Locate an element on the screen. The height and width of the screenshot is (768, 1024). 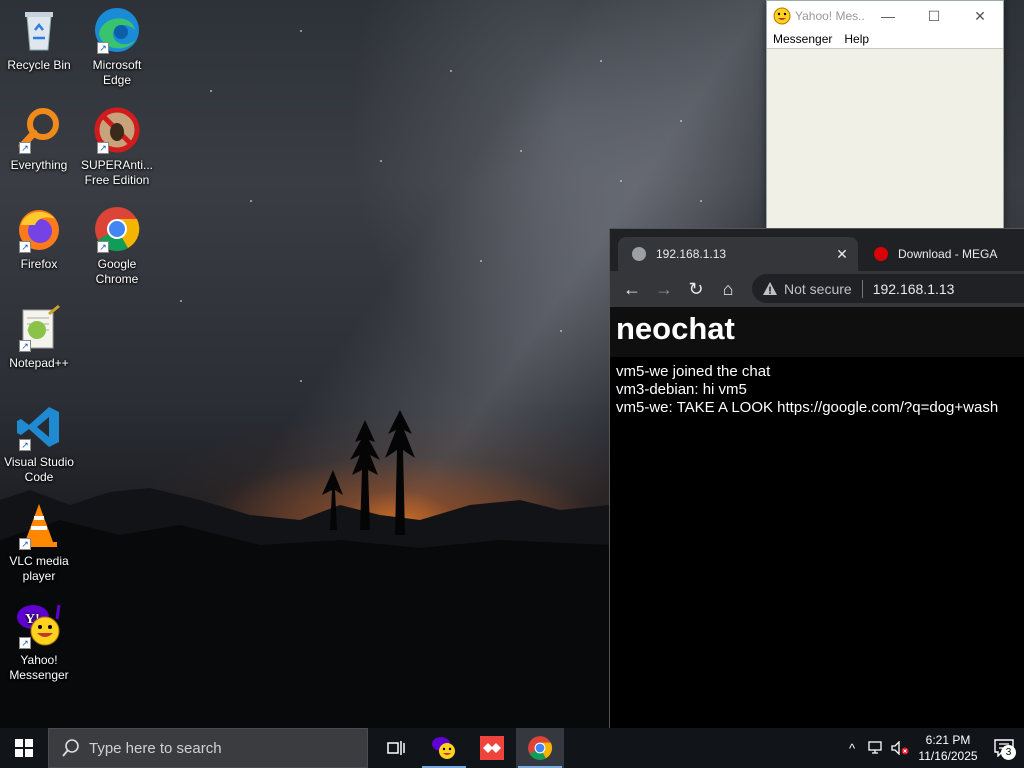
globe-icon is located at coordinates (639, 254).